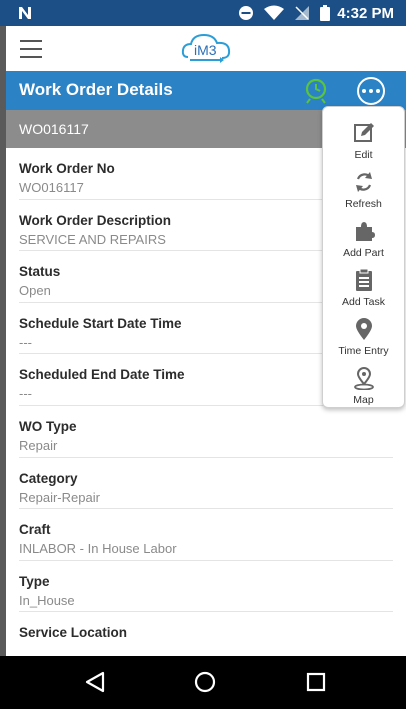 The height and width of the screenshot is (709, 406). I want to click on hamburger-menu-icon, so click(31, 49).